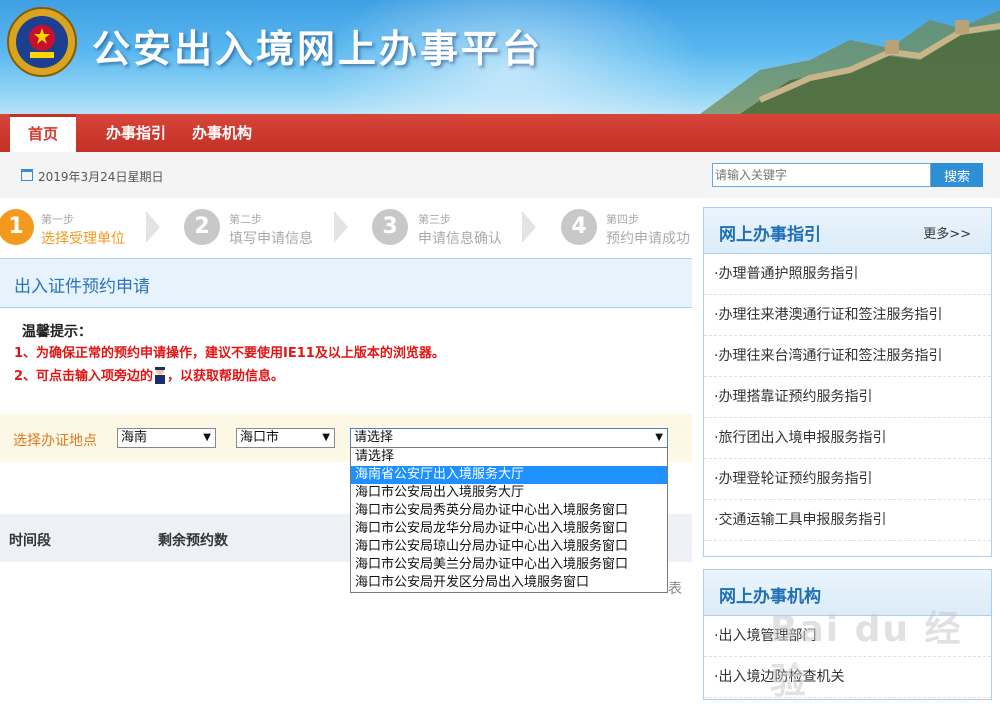 The image size is (1000, 713). Describe the element at coordinates (245, 219) in the screenshot. I see `step-2-small: 第二步` at that location.